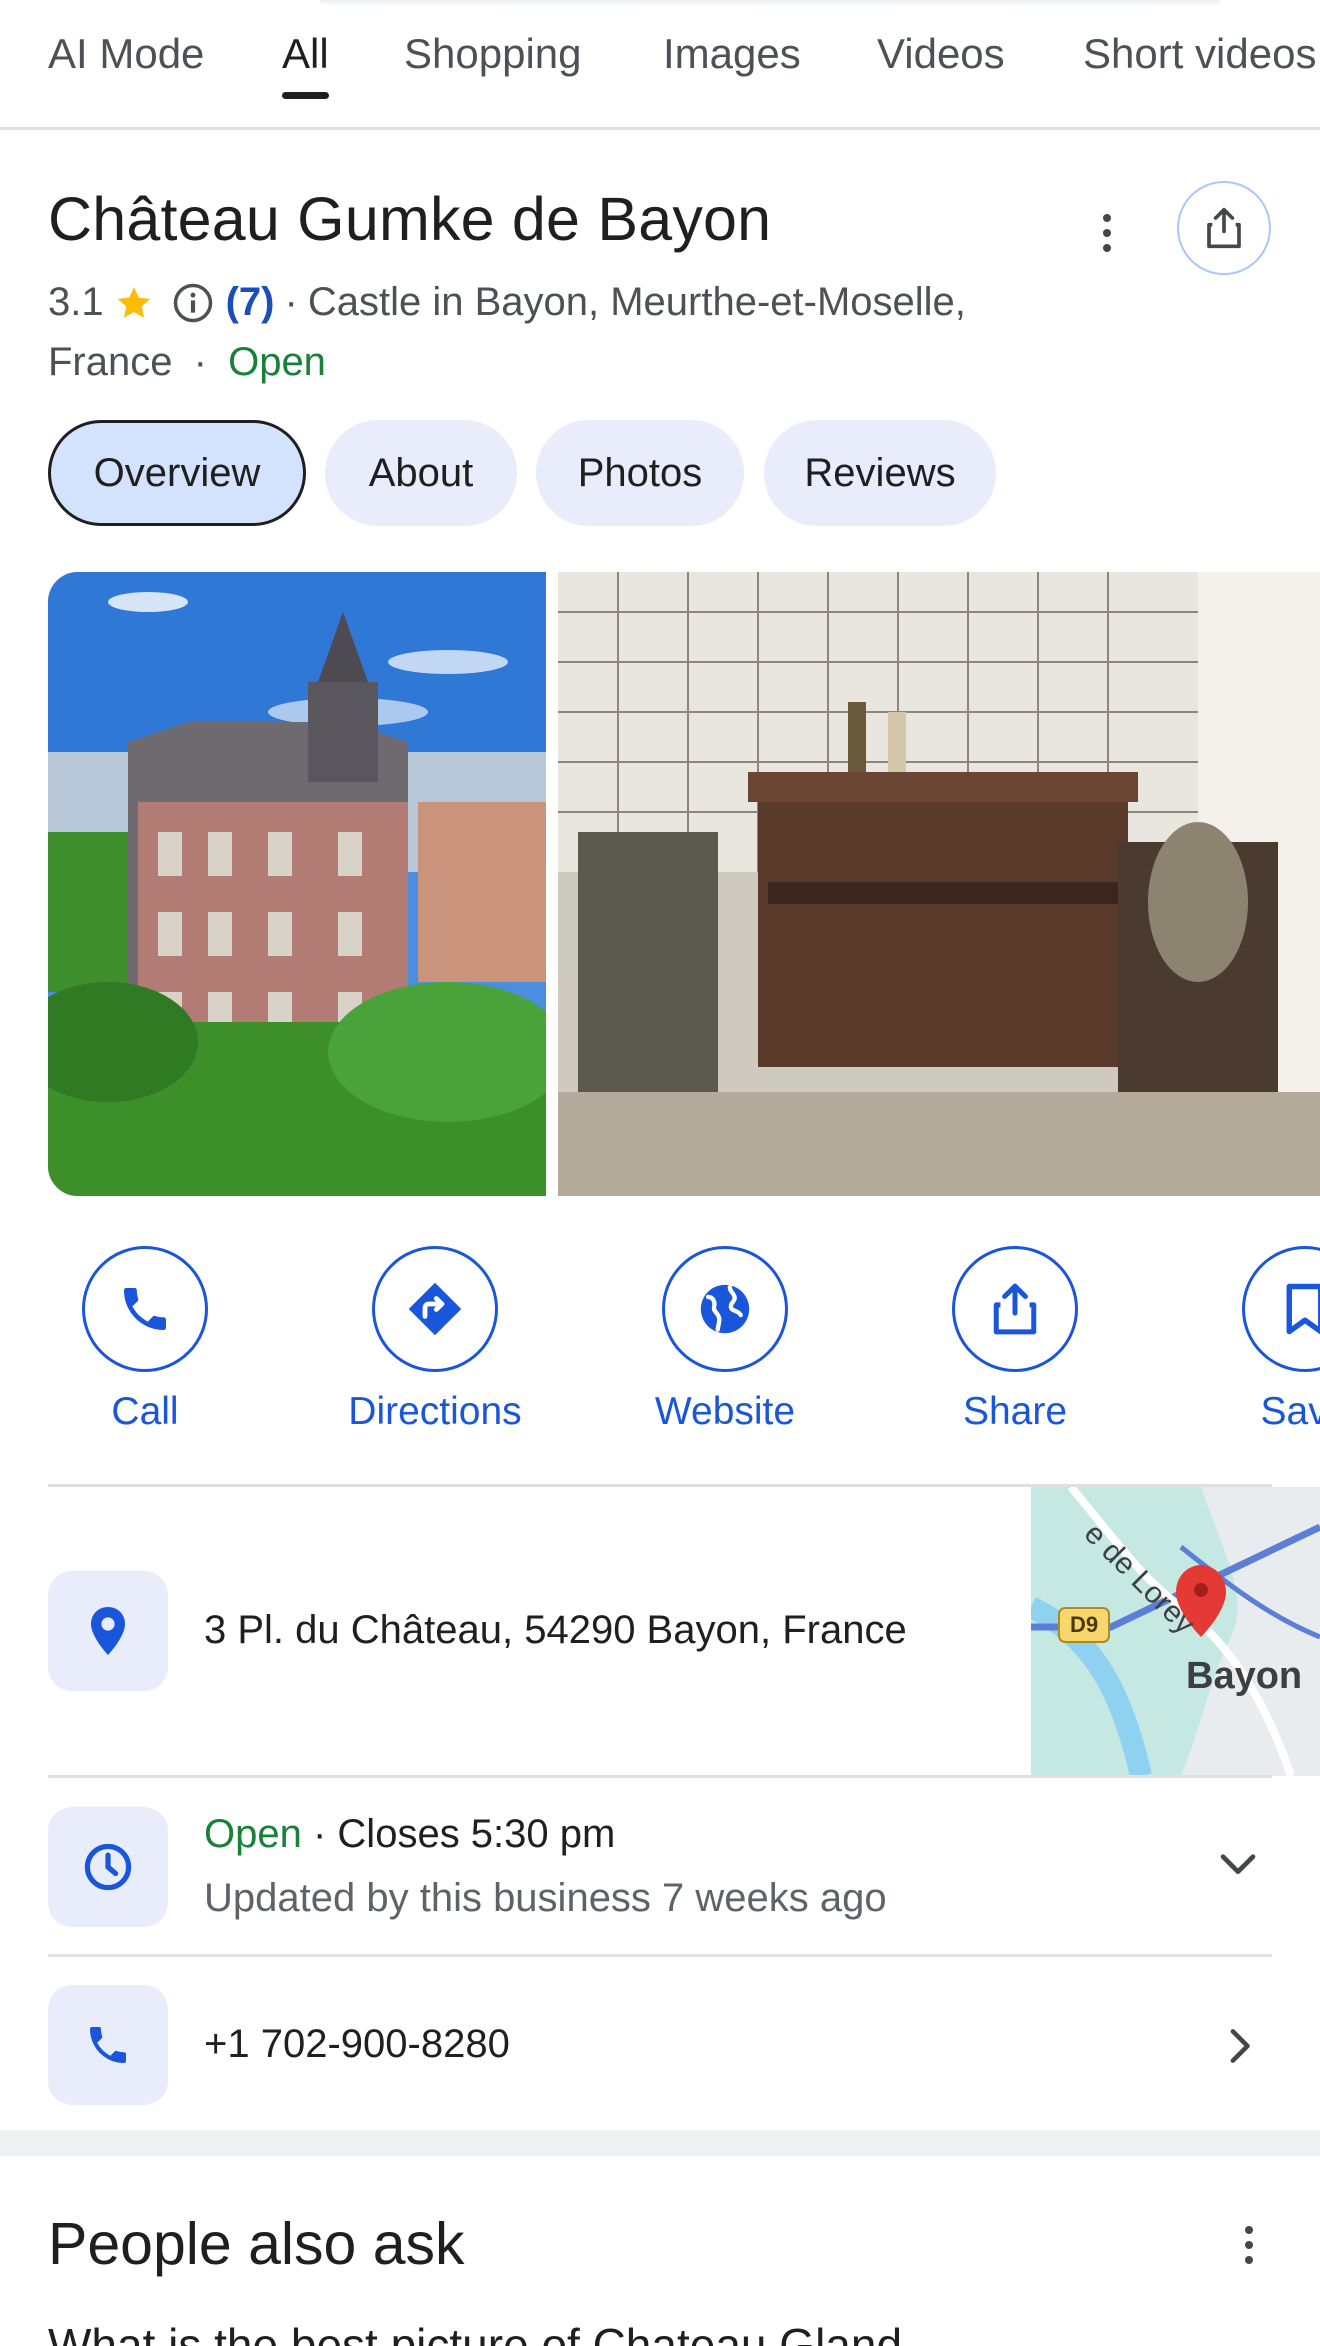 This screenshot has width=1320, height=2346. I want to click on clock-icon, so click(108, 1867).